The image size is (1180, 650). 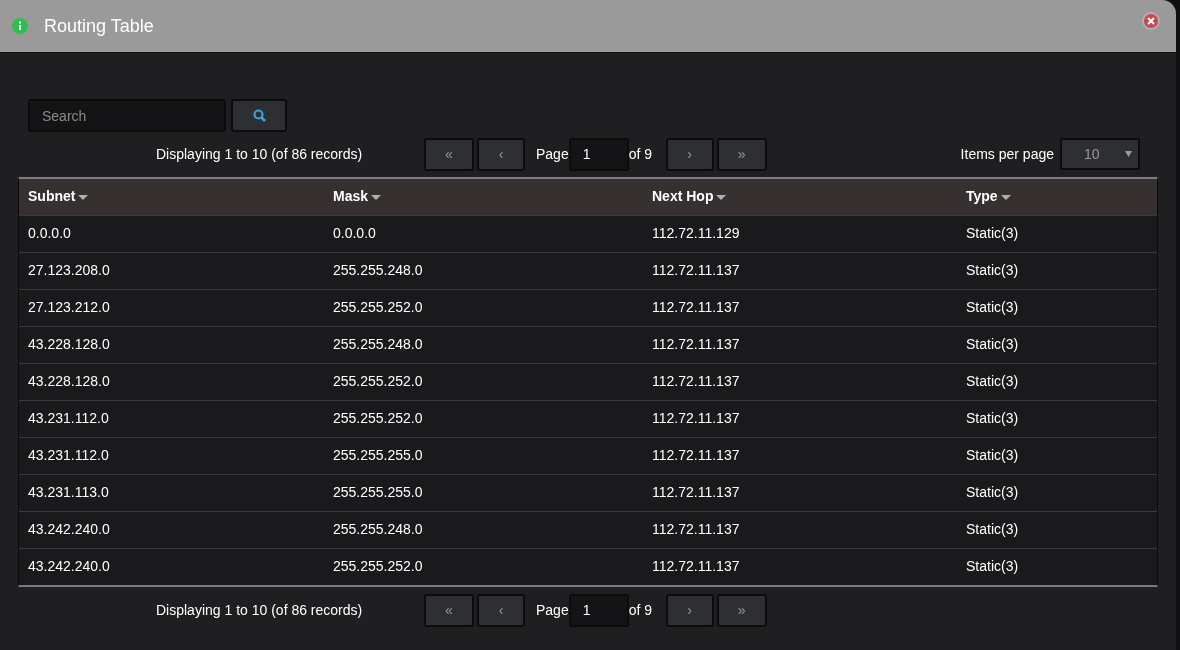 I want to click on table-cell: 27.123.212.0, so click(x=171, y=307).